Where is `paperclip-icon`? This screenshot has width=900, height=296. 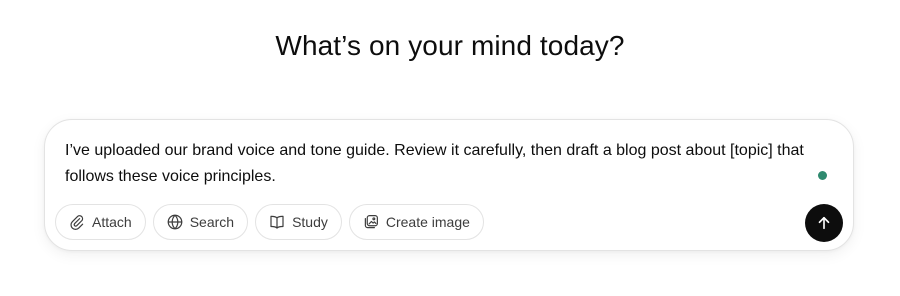
paperclip-icon is located at coordinates (77, 222).